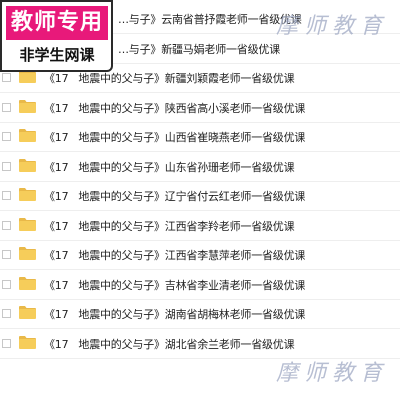 The image size is (400, 400). I want to click on teacher-only-badge: 教师专用 非学生网课, so click(56, 36).